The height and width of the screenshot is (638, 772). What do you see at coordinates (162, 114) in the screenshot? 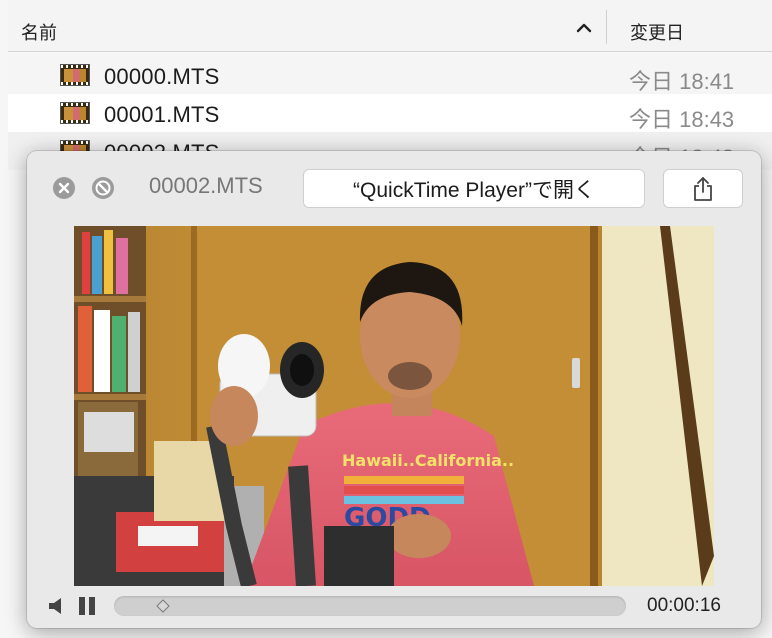
I see `file-name: 00001.MTS` at bounding box center [162, 114].